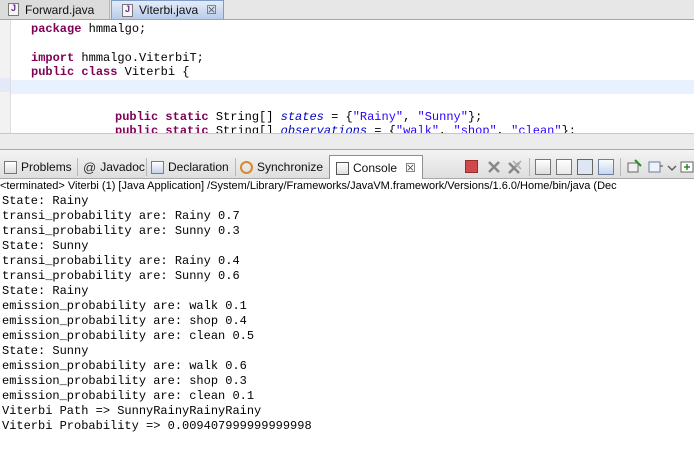 Image resolution: width=694 pixels, height=458 pixels. Describe the element at coordinates (121, 261) in the screenshot. I see `console-line: transi_probability are: Rainy 0.4` at that location.